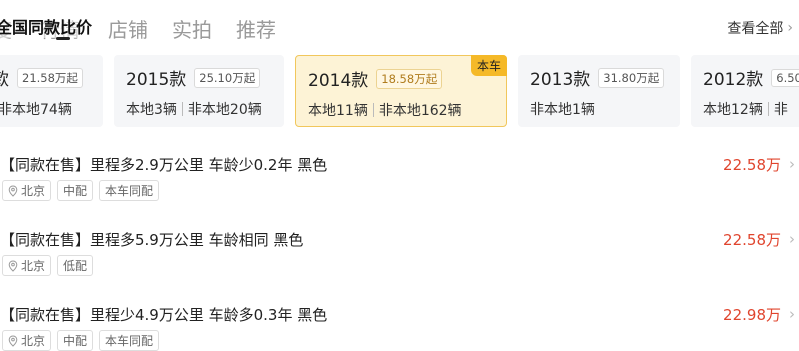 The image size is (799, 351). What do you see at coordinates (199, 91) in the screenshot?
I see `year-card: 2015款 25.10万起 本地3辆 非本地20辆` at bounding box center [199, 91].